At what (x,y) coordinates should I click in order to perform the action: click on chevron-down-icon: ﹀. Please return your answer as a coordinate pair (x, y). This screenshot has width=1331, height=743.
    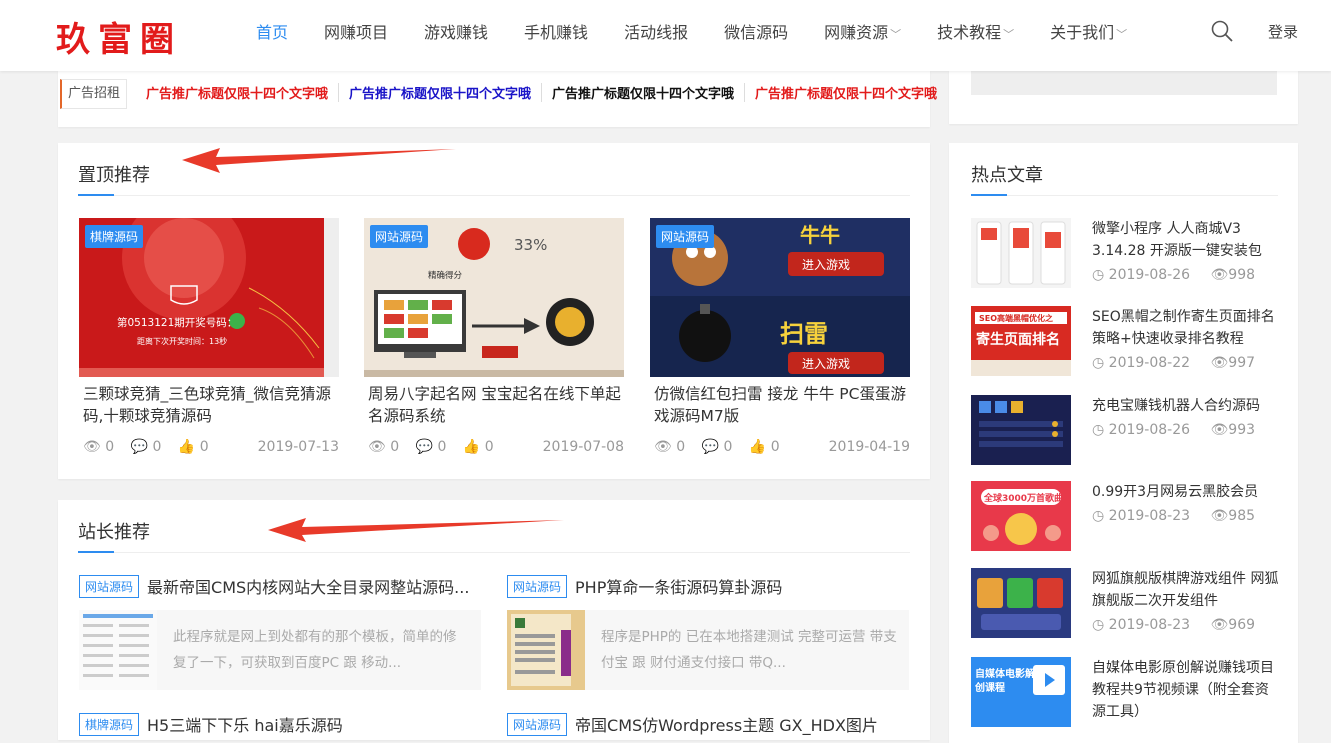
    Looking at the image, I should click on (896, 34).